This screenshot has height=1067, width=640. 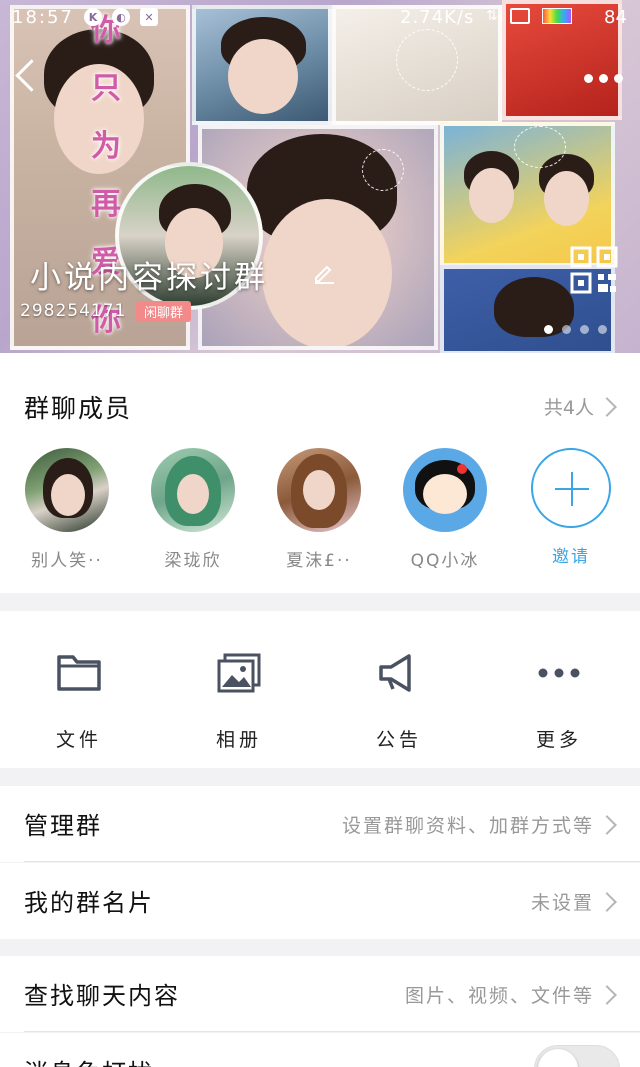 I want to click on sim-icon, so click(x=519, y=16).